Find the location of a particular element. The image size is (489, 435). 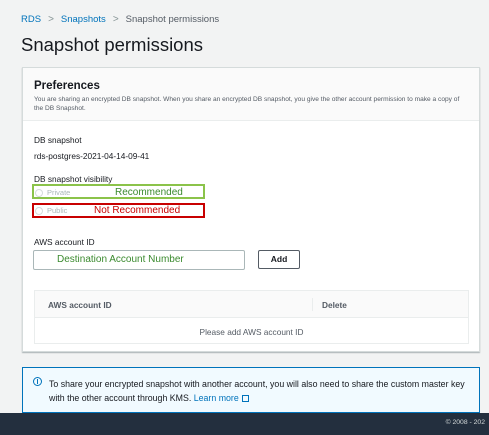

learn-more-link: Learn more is located at coordinates (216, 398).